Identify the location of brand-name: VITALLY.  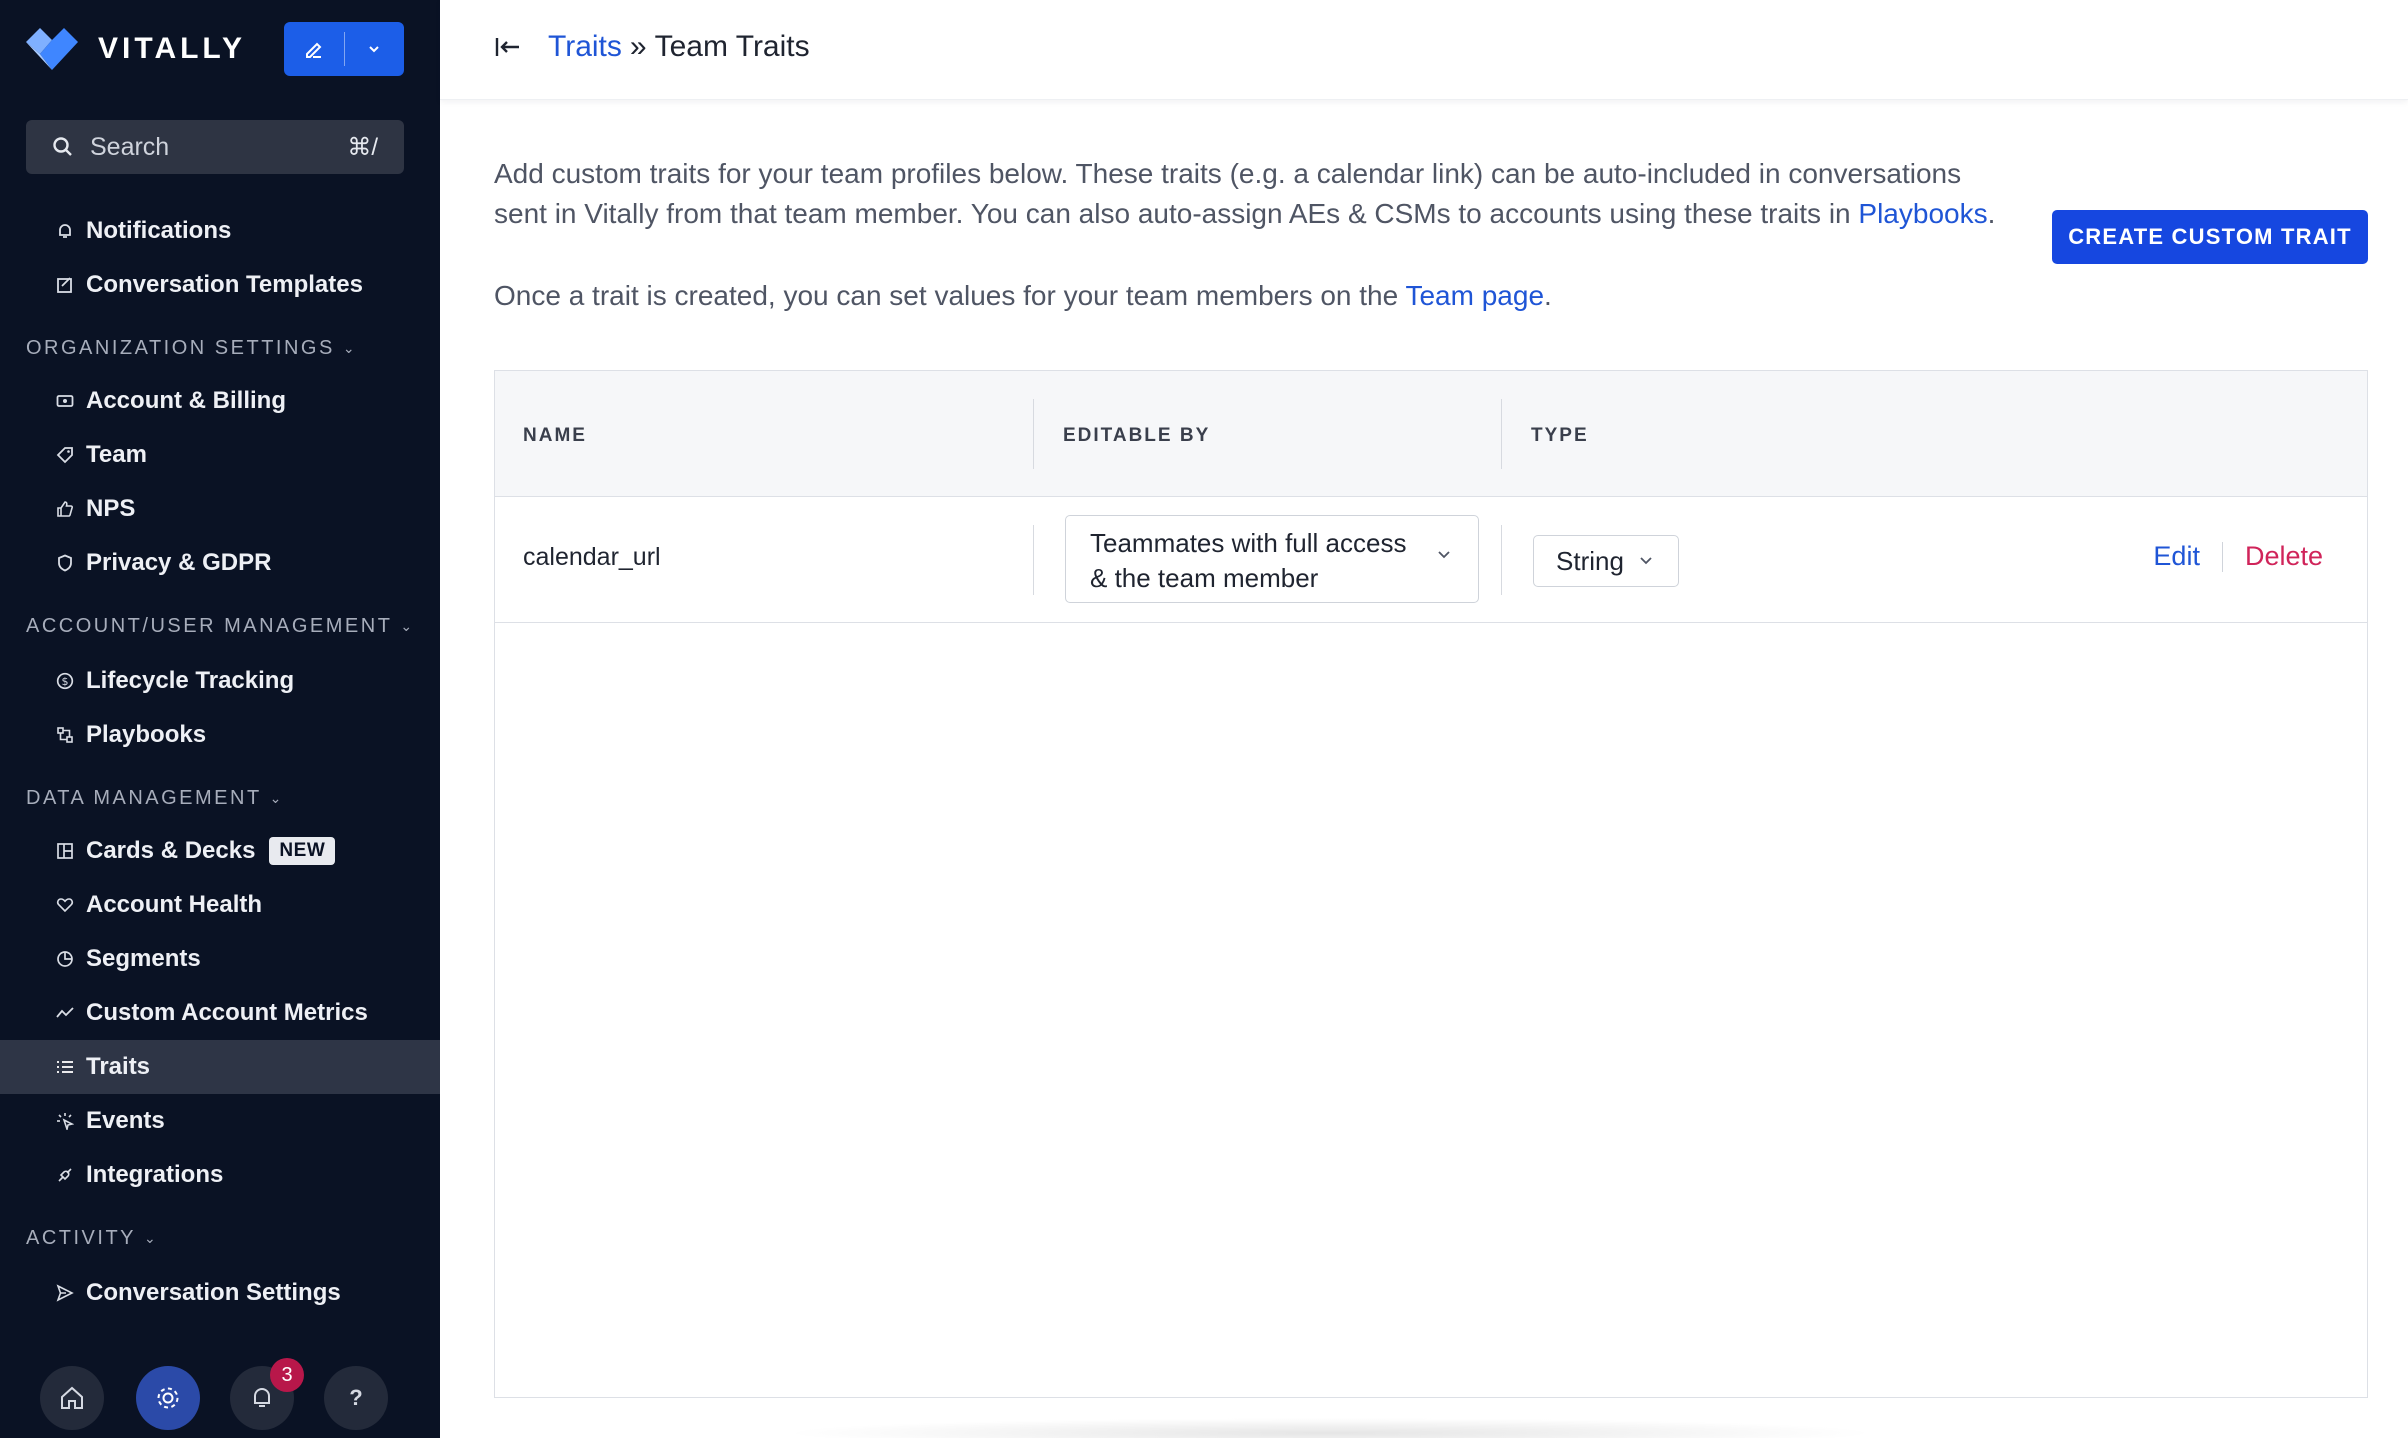
(172, 48).